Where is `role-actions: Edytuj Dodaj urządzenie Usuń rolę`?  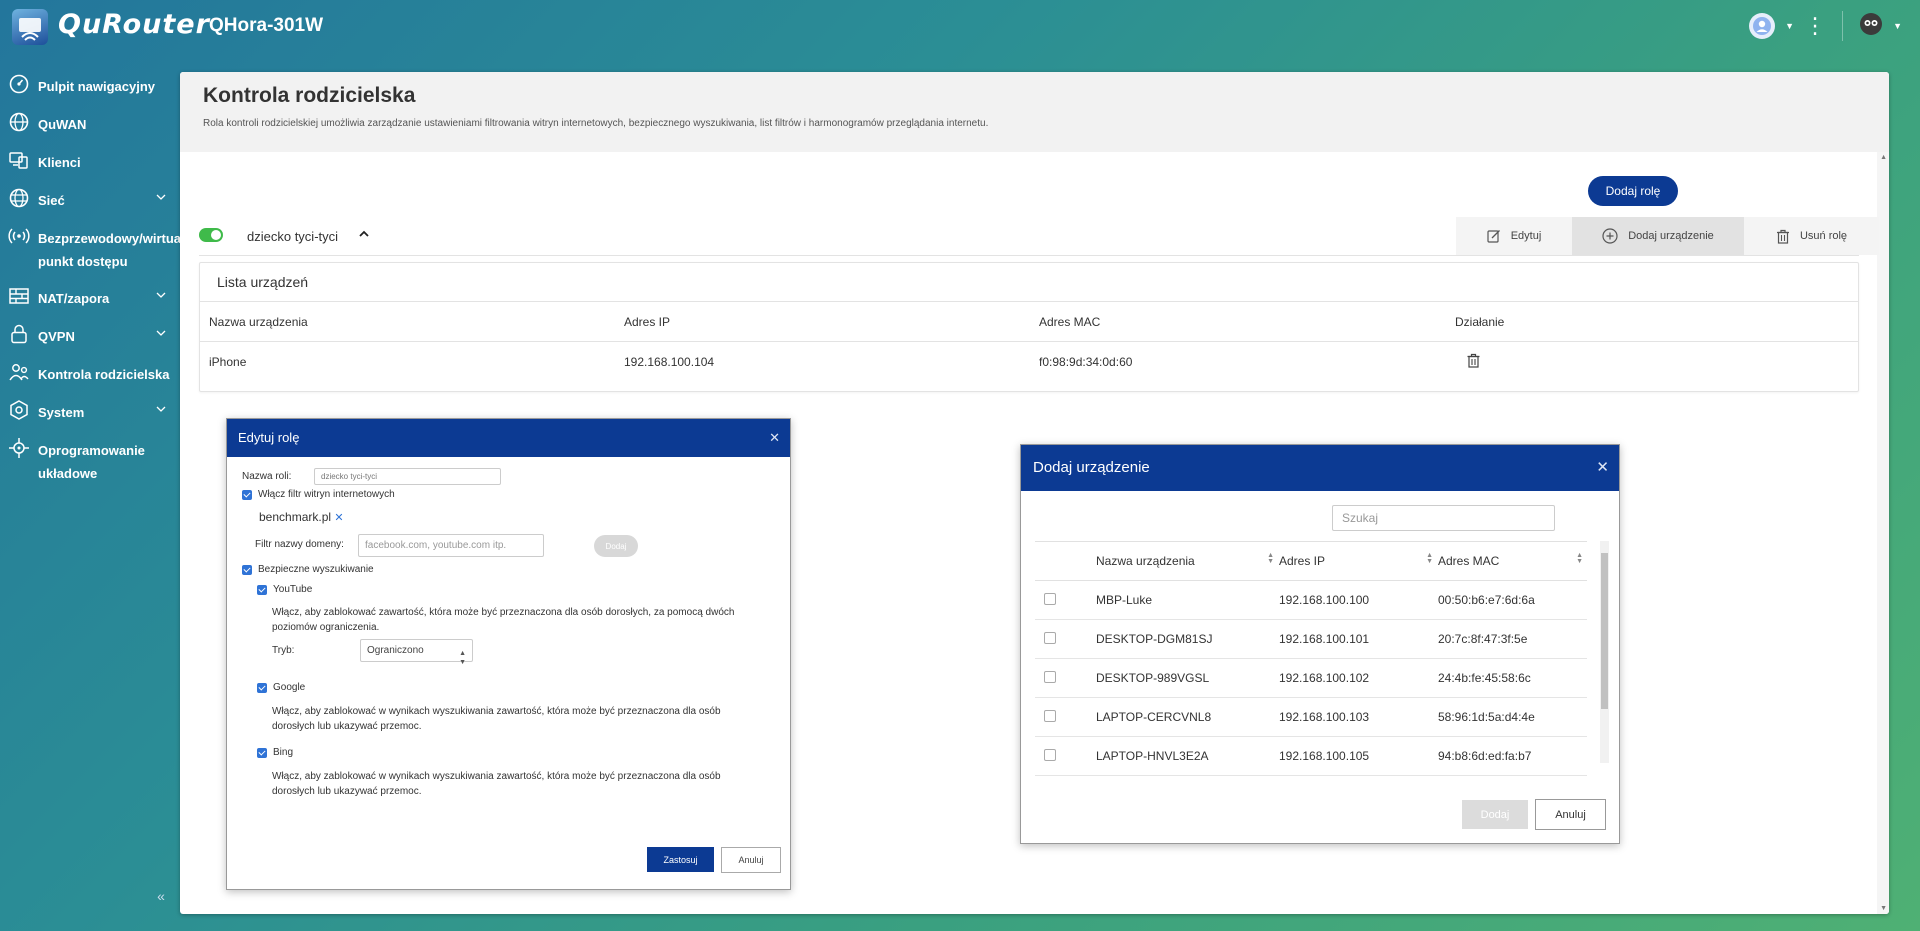 role-actions: Edytuj Dodaj urządzenie Usuń rolę is located at coordinates (1667, 236).